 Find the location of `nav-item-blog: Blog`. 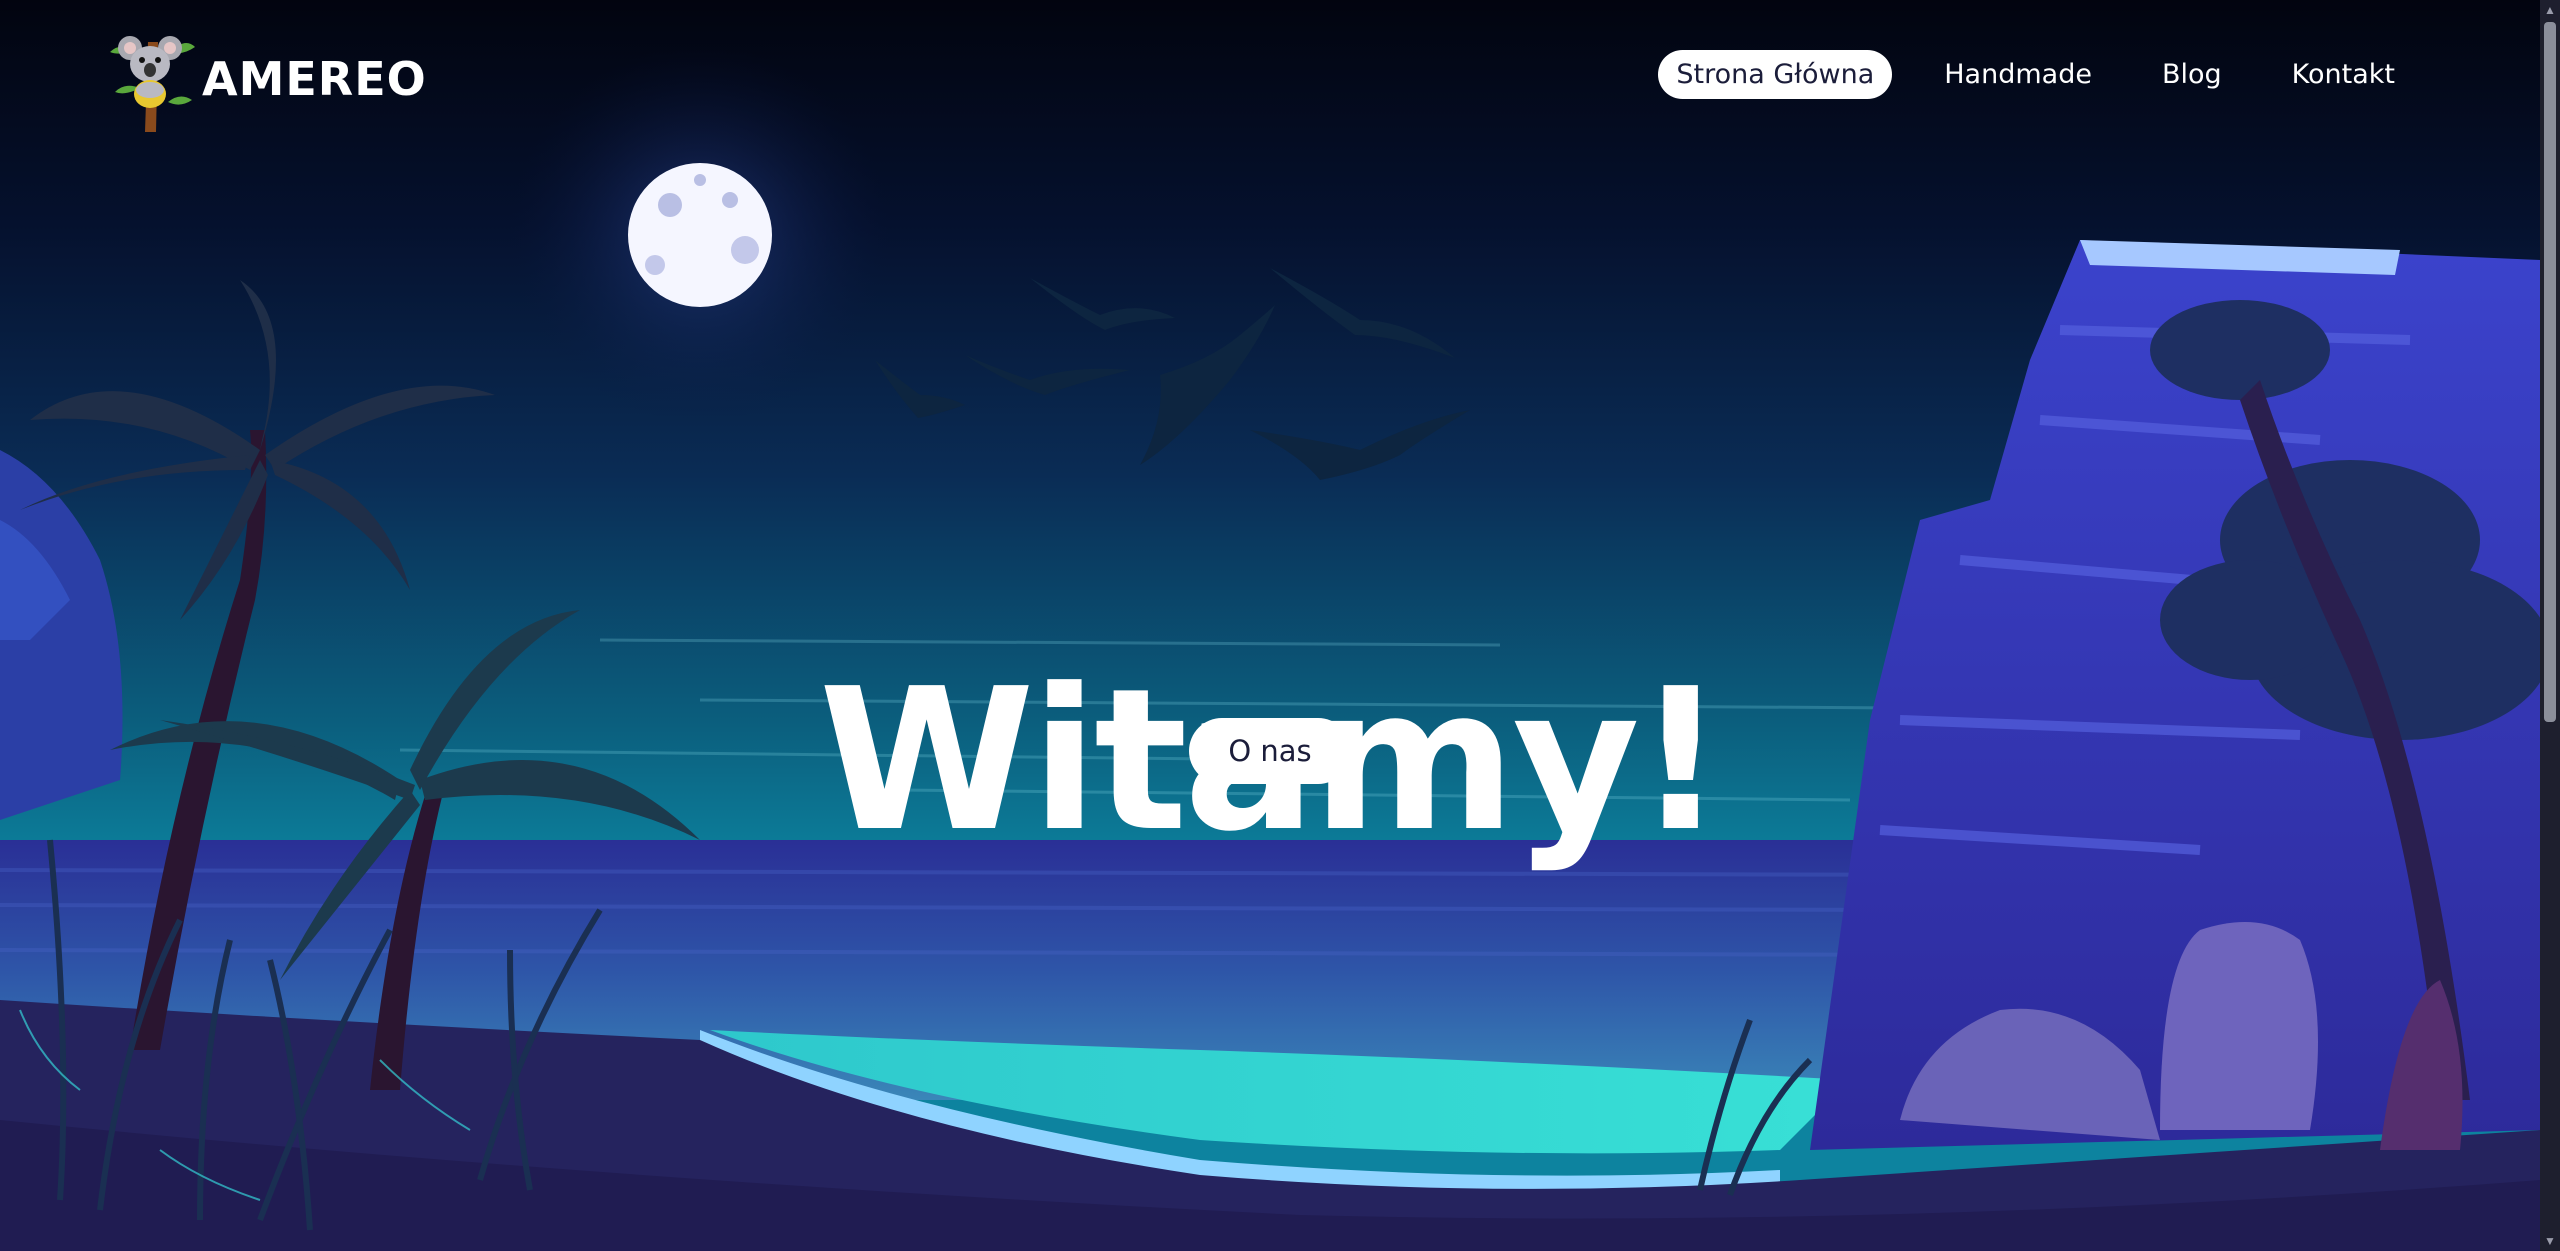

nav-item-blog: Blog is located at coordinates (2192, 74).